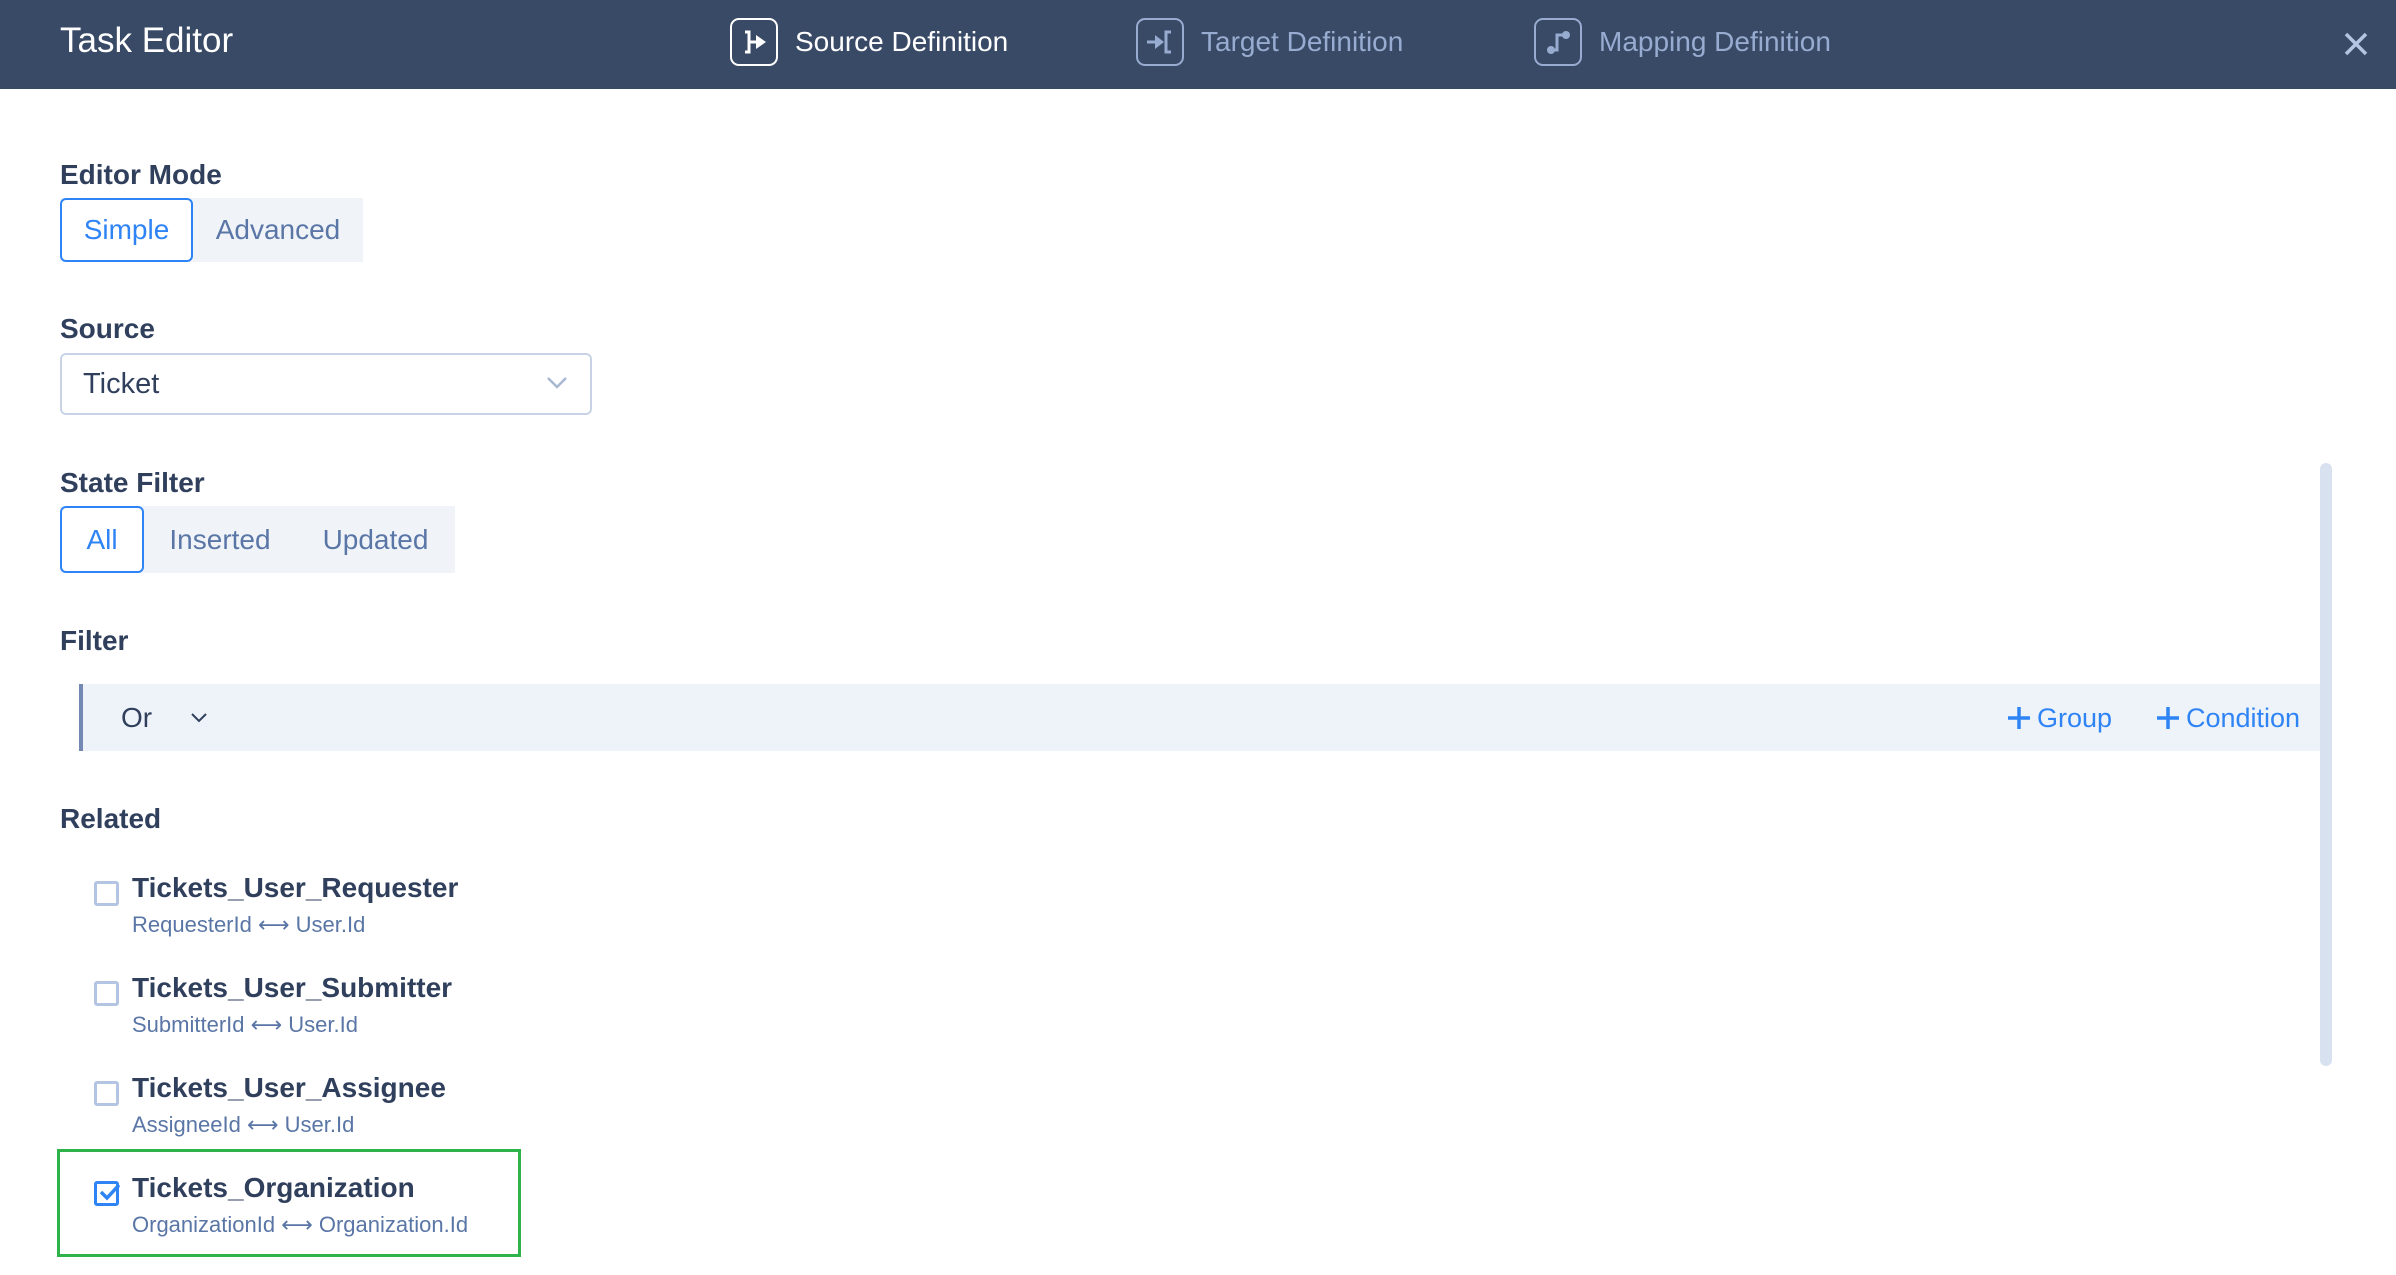 This screenshot has height=1275, width=2396. Describe the element at coordinates (300, 1224) in the screenshot. I see `related-item-relation: OrganizationId ⟷ Organization.Id` at that location.